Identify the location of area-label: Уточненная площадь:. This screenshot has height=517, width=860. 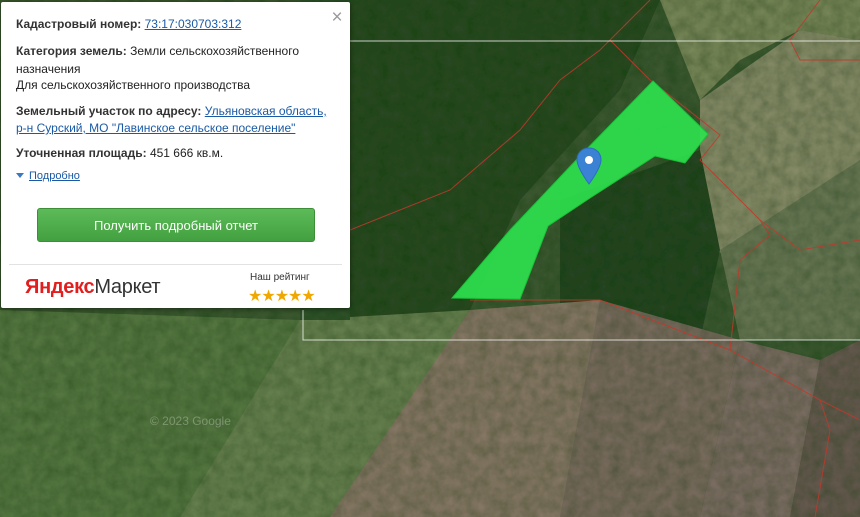
(81, 153).